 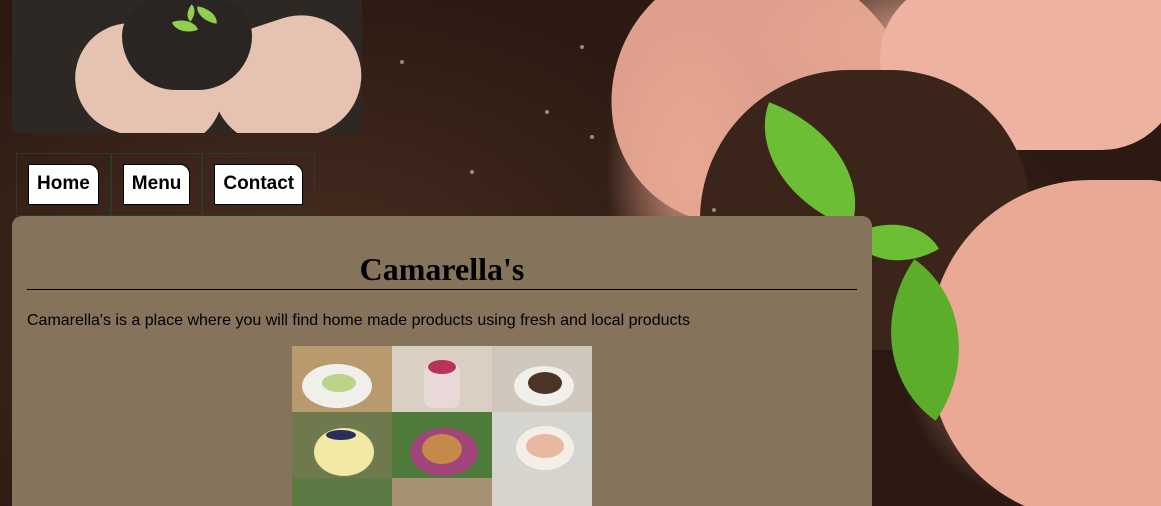 I want to click on contact-link: Contact, so click(x=259, y=184).